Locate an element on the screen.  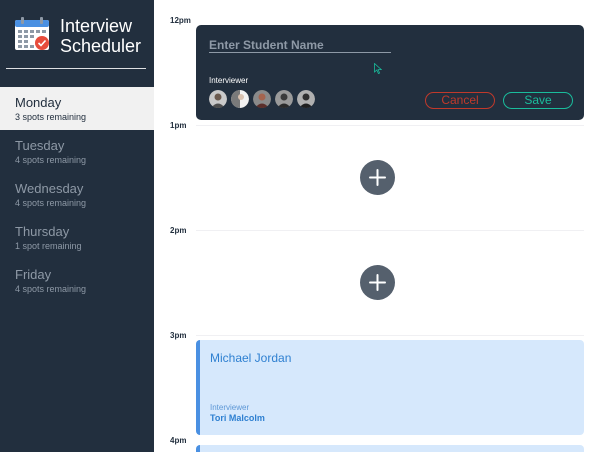
day-spots: 1 spot remaining is located at coordinates (48, 246).